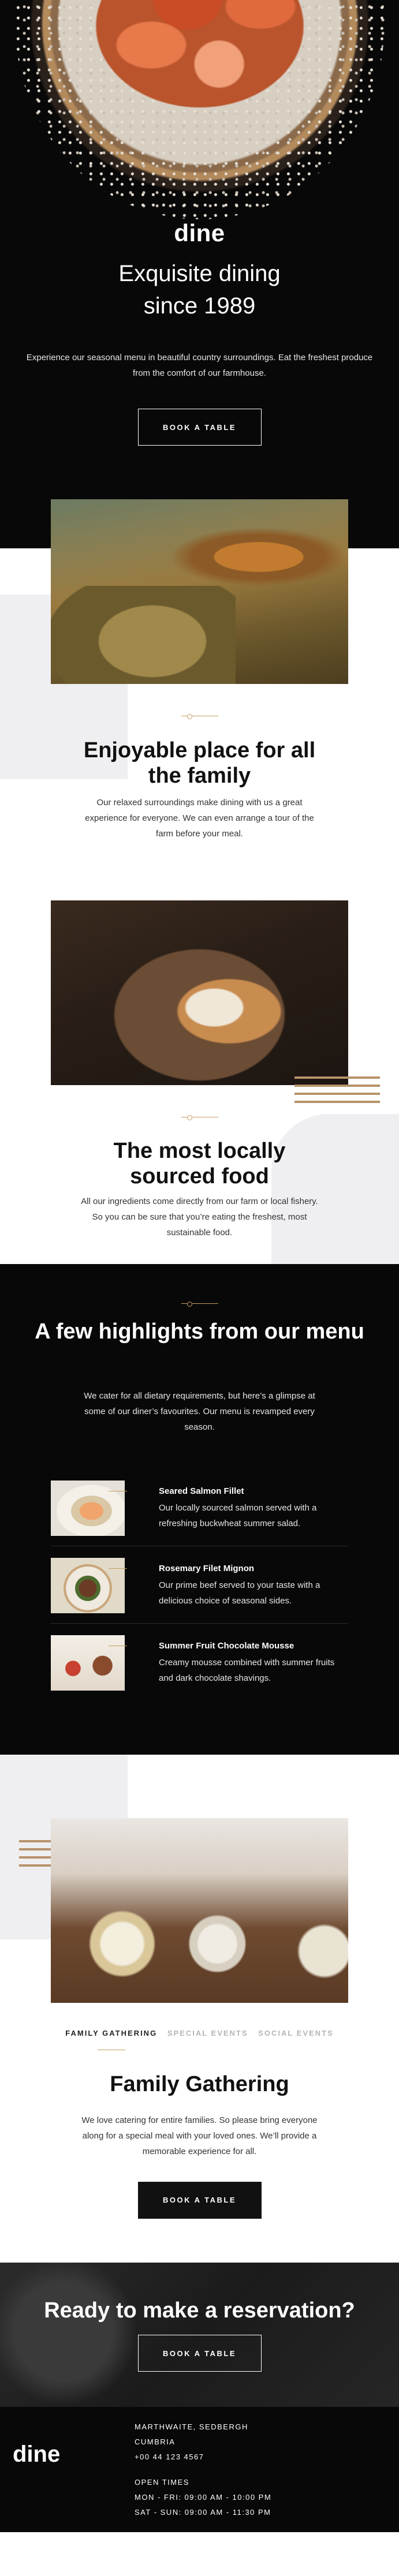  I want to click on curve-pattern-right, so click(335, 1189).